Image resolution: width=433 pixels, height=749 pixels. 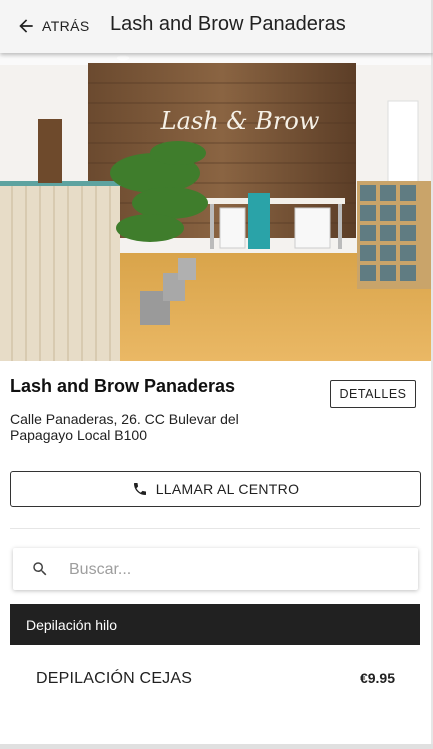 I want to click on call-center-button: LLAMAR AL CENTRO, so click(x=215, y=489).